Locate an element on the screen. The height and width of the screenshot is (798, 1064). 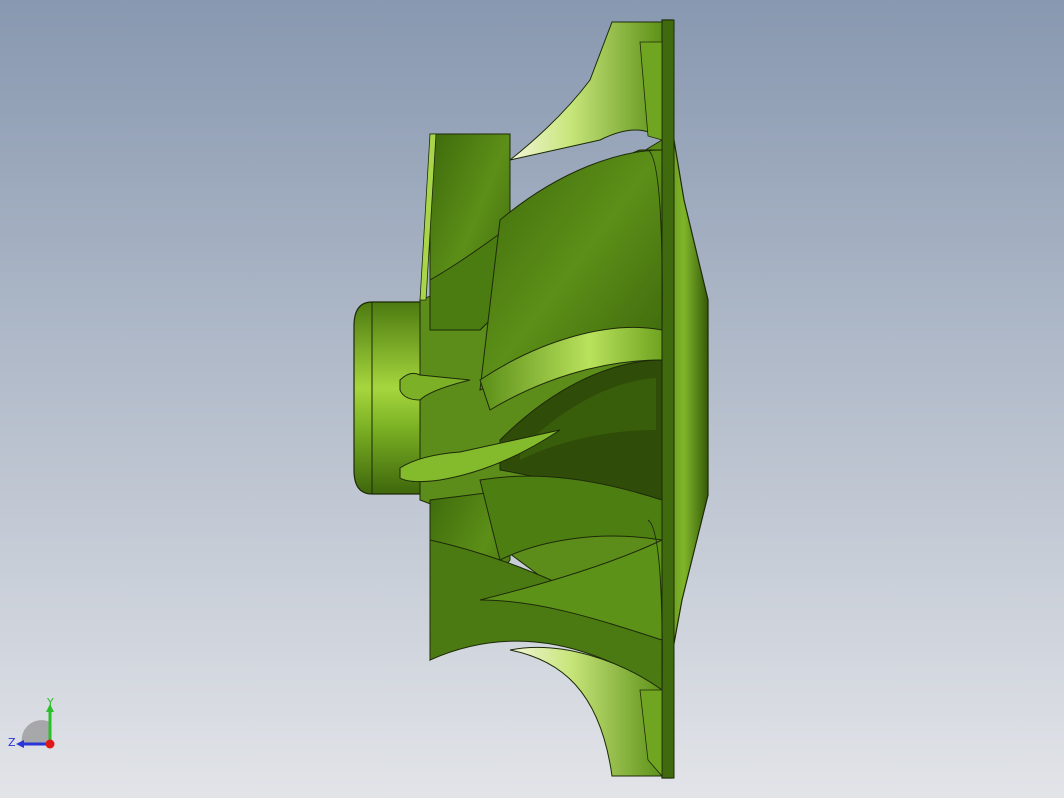
disk-rim is located at coordinates (668, 399).